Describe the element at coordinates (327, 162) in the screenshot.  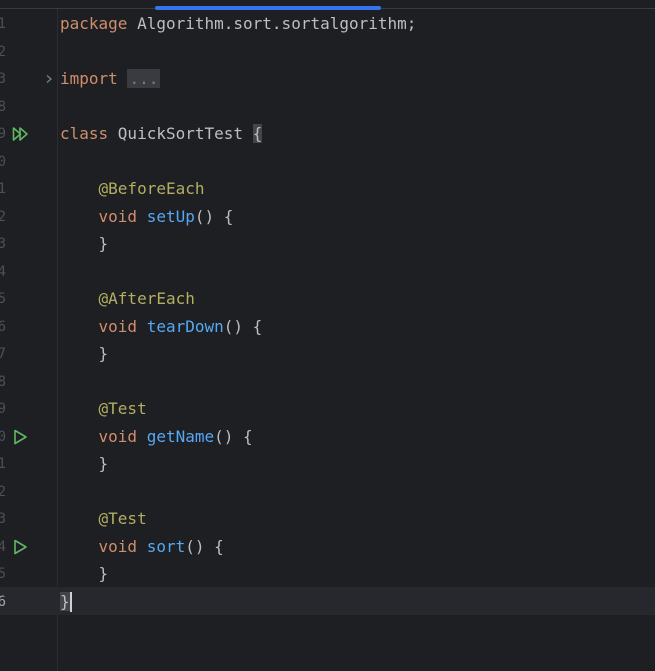
I see `code-line: 0` at that location.